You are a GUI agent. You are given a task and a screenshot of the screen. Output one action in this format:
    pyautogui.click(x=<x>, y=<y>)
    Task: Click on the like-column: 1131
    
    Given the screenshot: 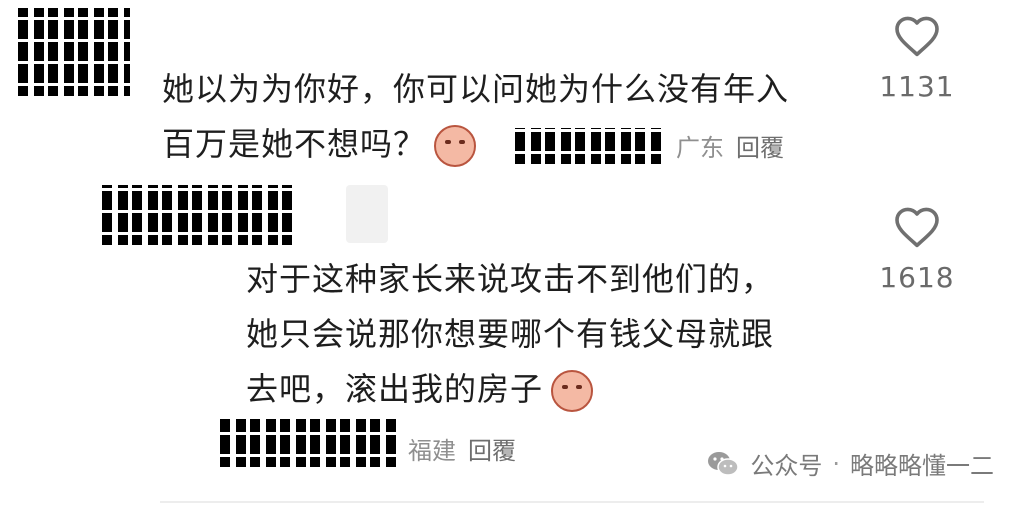 What is the action you would take?
    pyautogui.click(x=917, y=58)
    